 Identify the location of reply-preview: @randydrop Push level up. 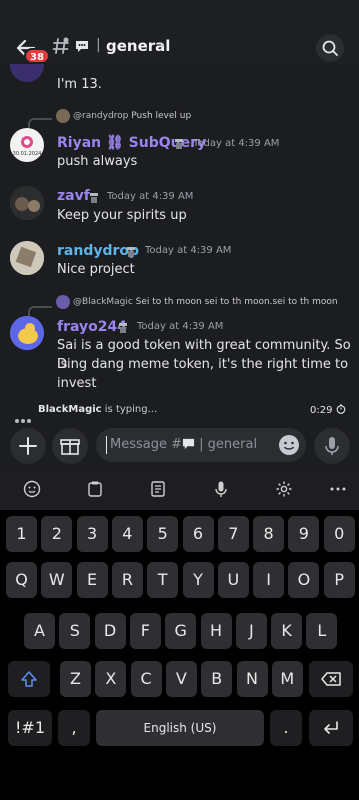
(132, 116).